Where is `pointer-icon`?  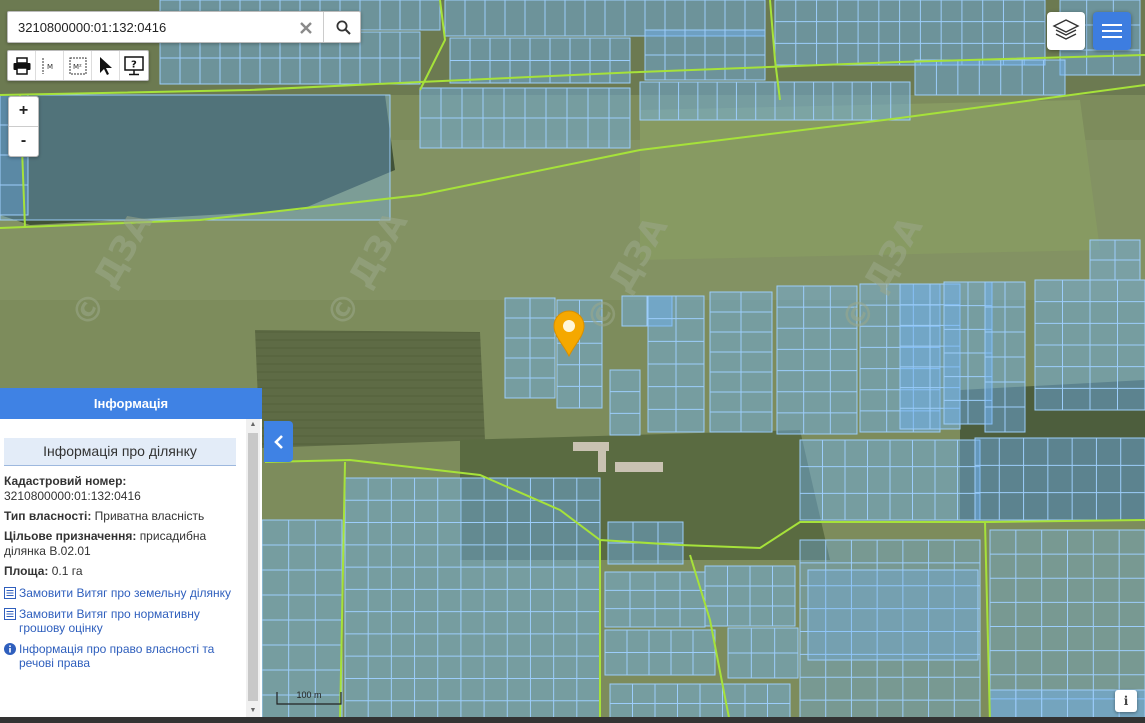 pointer-icon is located at coordinates (105, 65).